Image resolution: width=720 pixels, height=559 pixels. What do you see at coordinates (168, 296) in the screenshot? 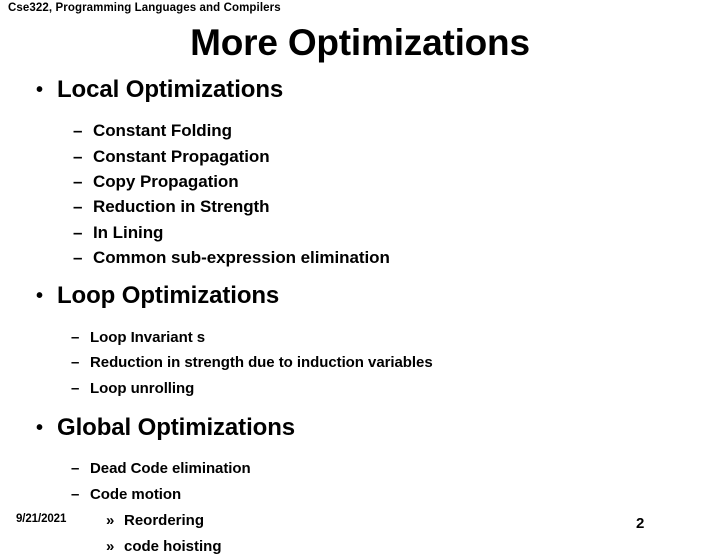
I see `section-heading-label: Loop Optimizations` at bounding box center [168, 296].